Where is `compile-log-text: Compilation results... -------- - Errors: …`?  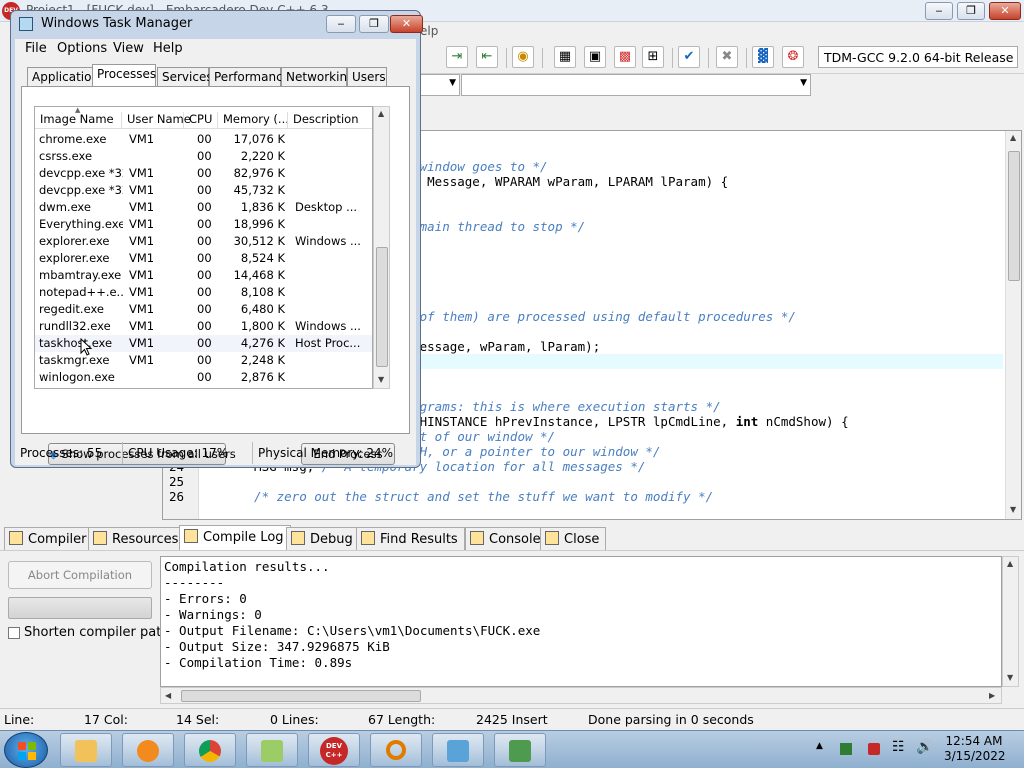 compile-log-text: Compilation results... -------- - Errors: … is located at coordinates (581, 621).